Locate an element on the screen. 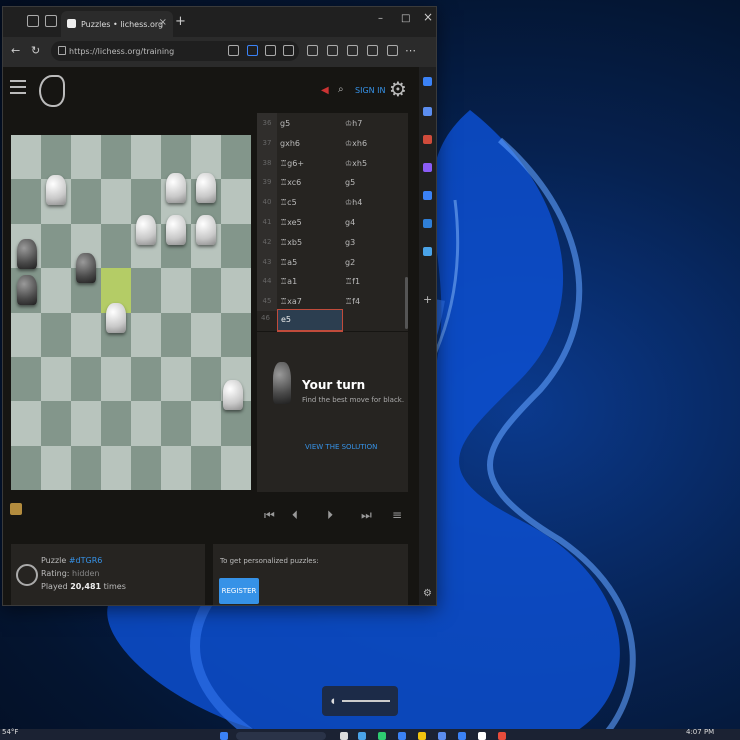 The height and width of the screenshot is (740, 740). new-tab-button: + is located at coordinates (180, 21).